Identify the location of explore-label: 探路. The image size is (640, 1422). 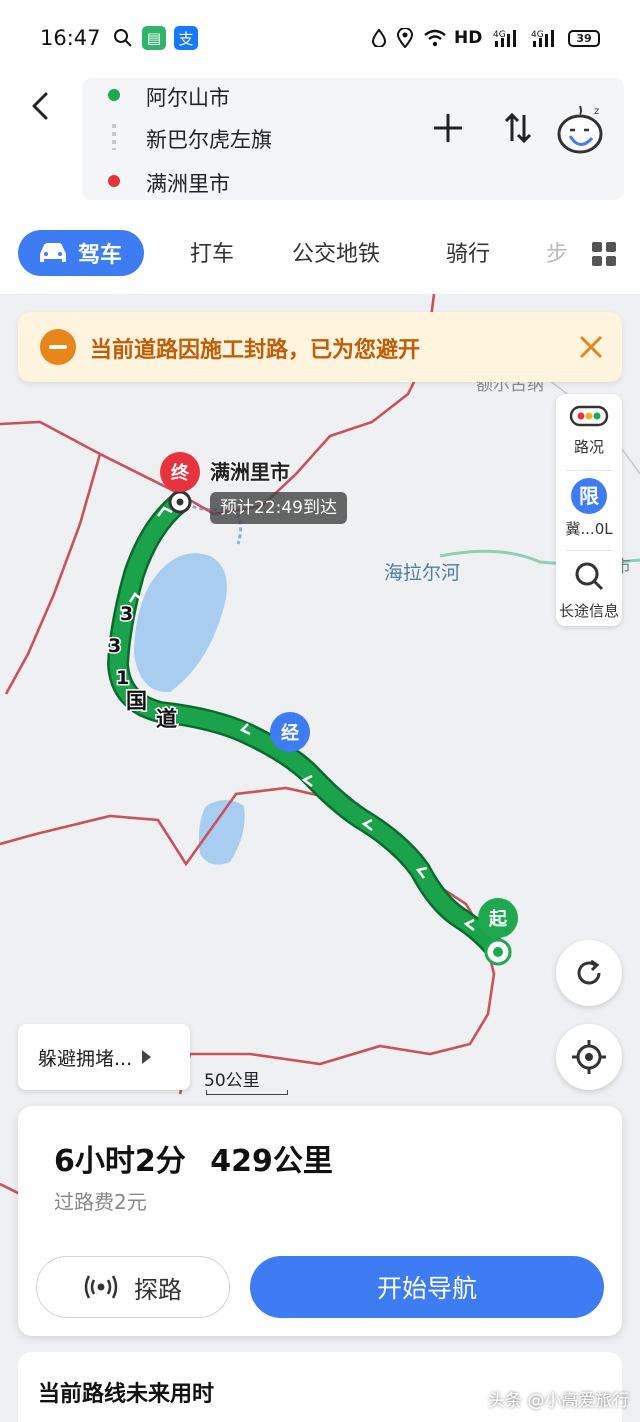
(158, 1289).